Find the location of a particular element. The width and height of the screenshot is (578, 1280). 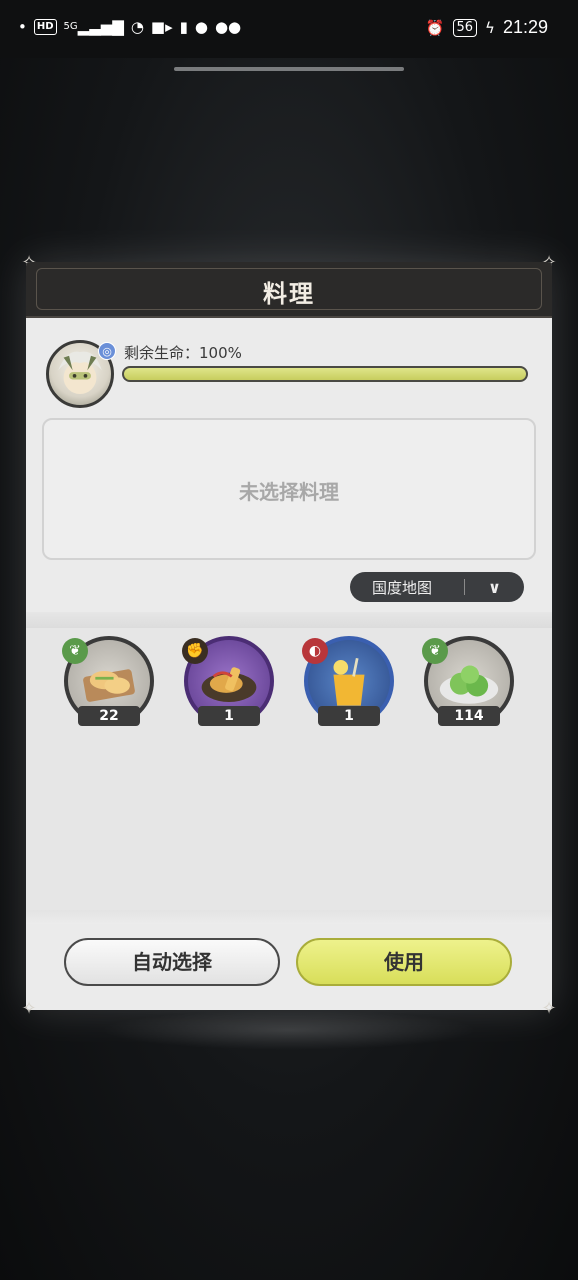

charging-icon: ϟ is located at coordinates (490, 27).